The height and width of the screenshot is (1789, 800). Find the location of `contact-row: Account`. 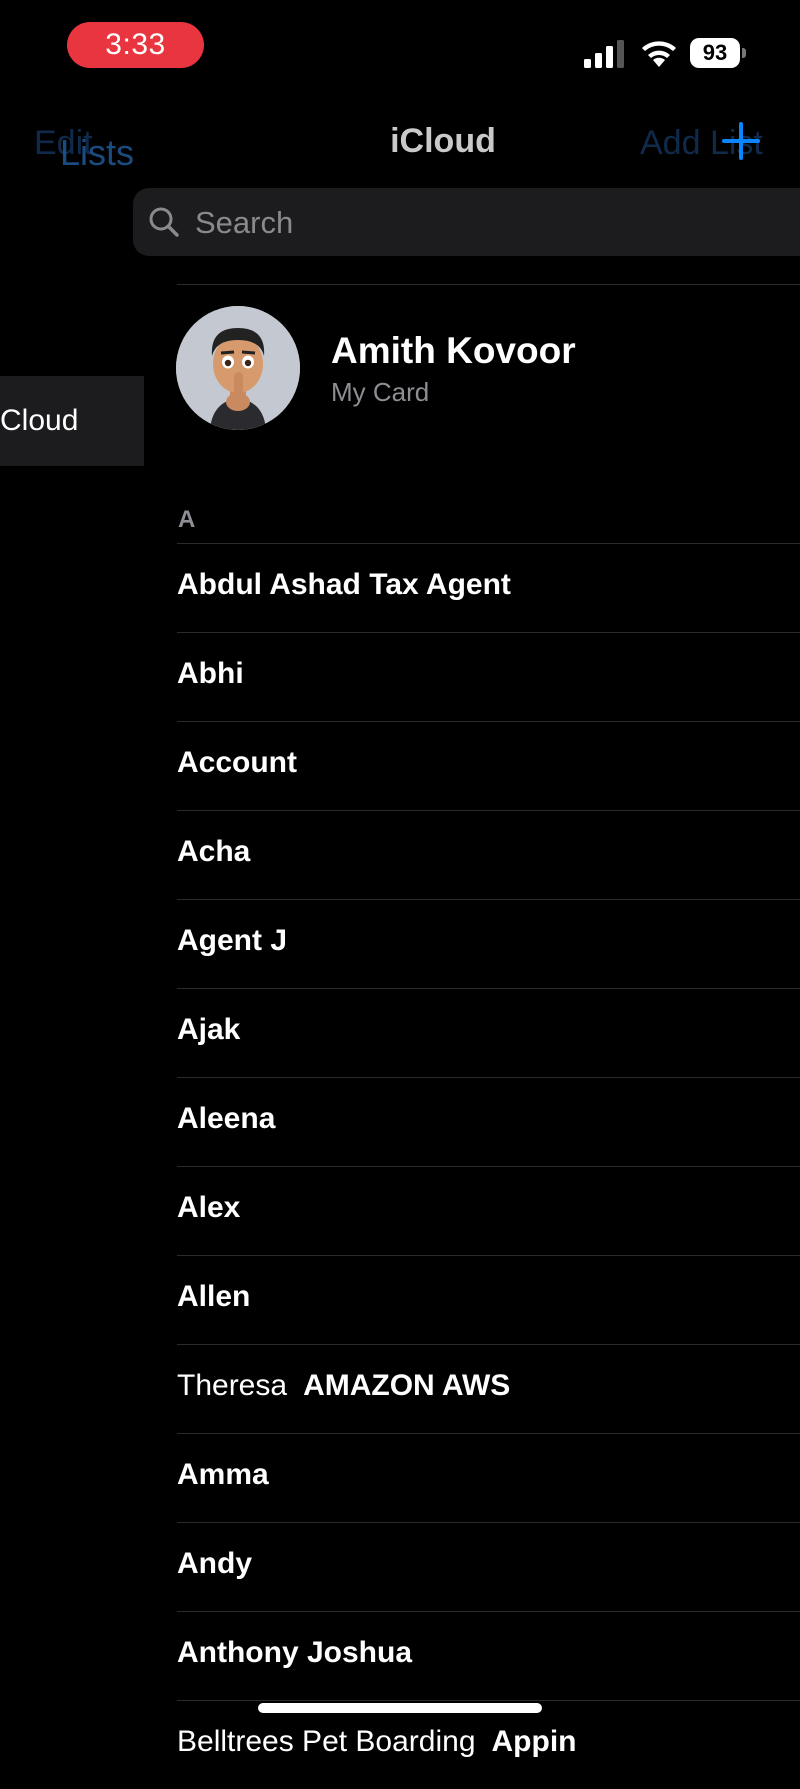

contact-row: Account is located at coordinates (488, 765).